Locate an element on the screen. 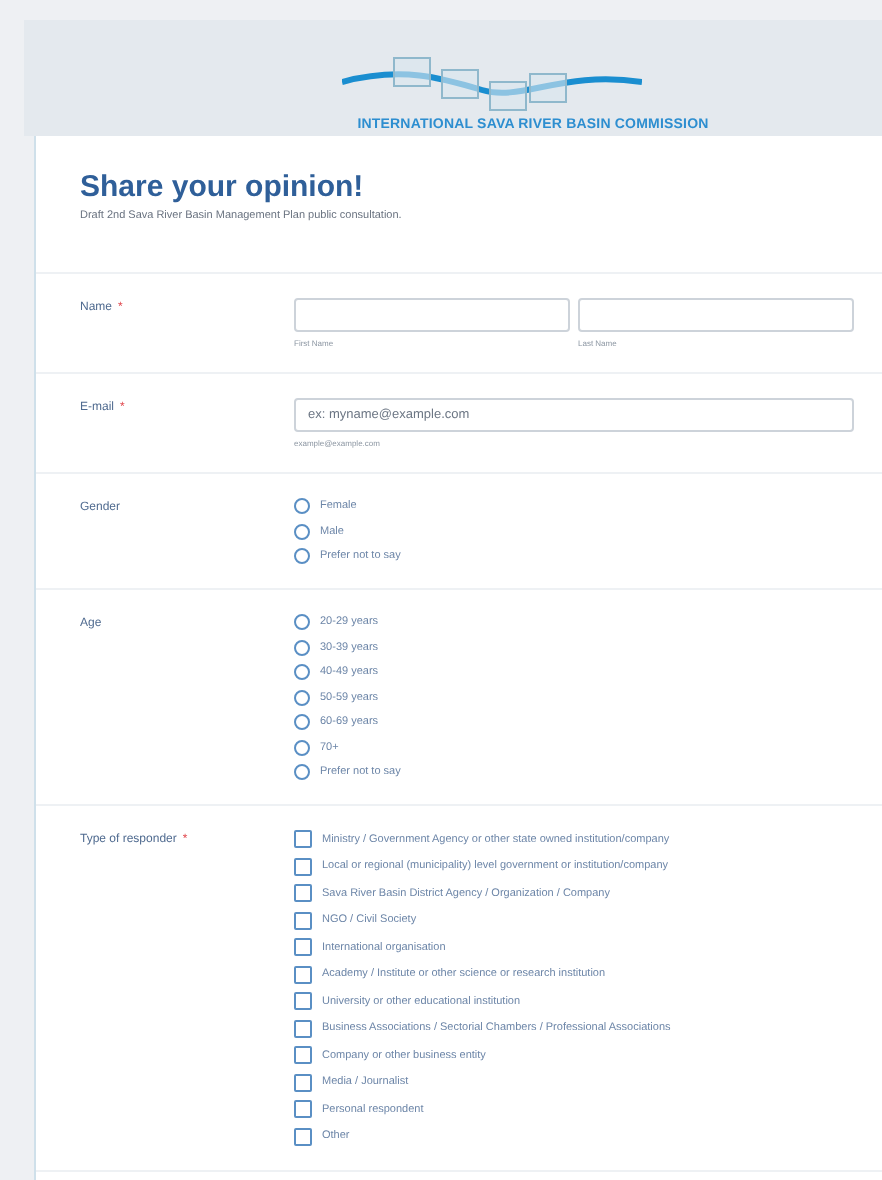  form-title: Share your opinion! is located at coordinates (223, 187).